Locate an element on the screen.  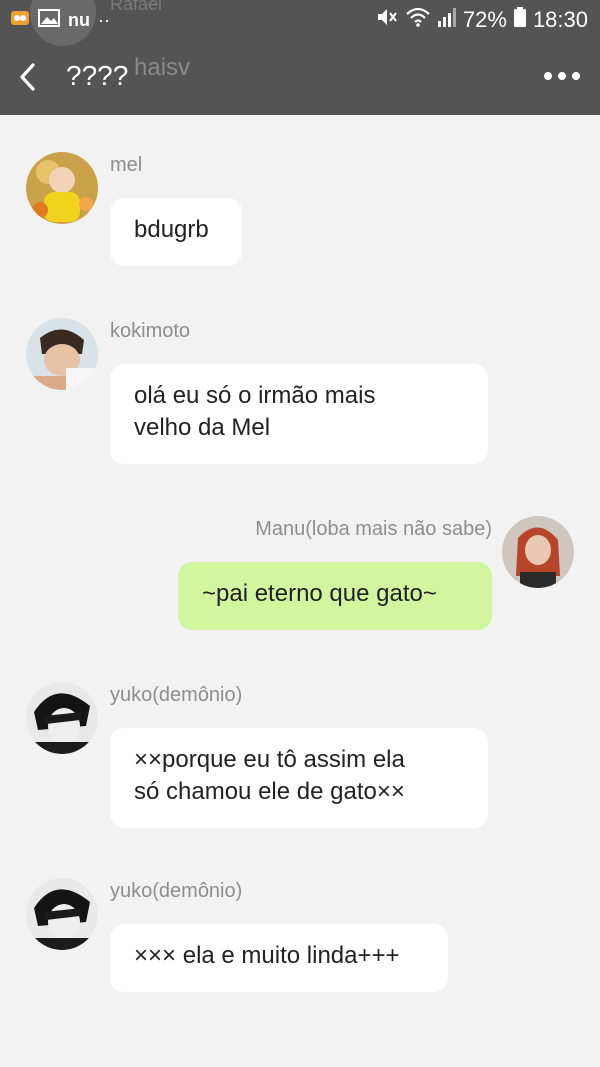
message-item: yuko(demônio) ××× ela e muito linda+++ is located at coordinates (300, 936).